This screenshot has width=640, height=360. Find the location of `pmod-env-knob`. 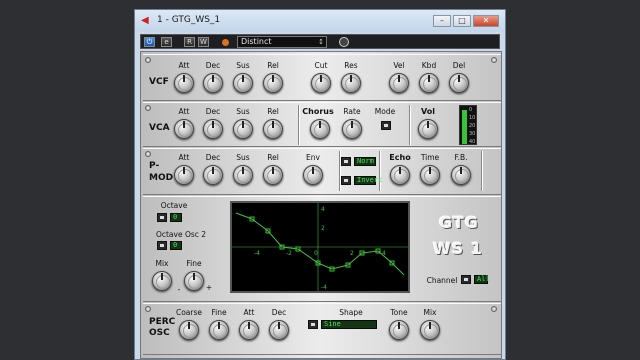

pmod-env-knob is located at coordinates (313, 175).